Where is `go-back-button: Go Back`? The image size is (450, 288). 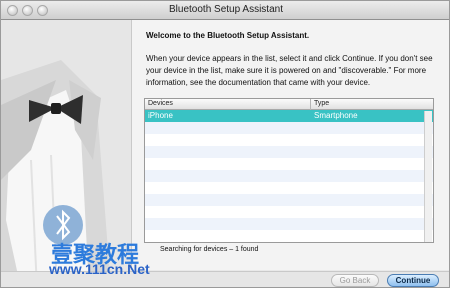 go-back-button: Go Back is located at coordinates (355, 280).